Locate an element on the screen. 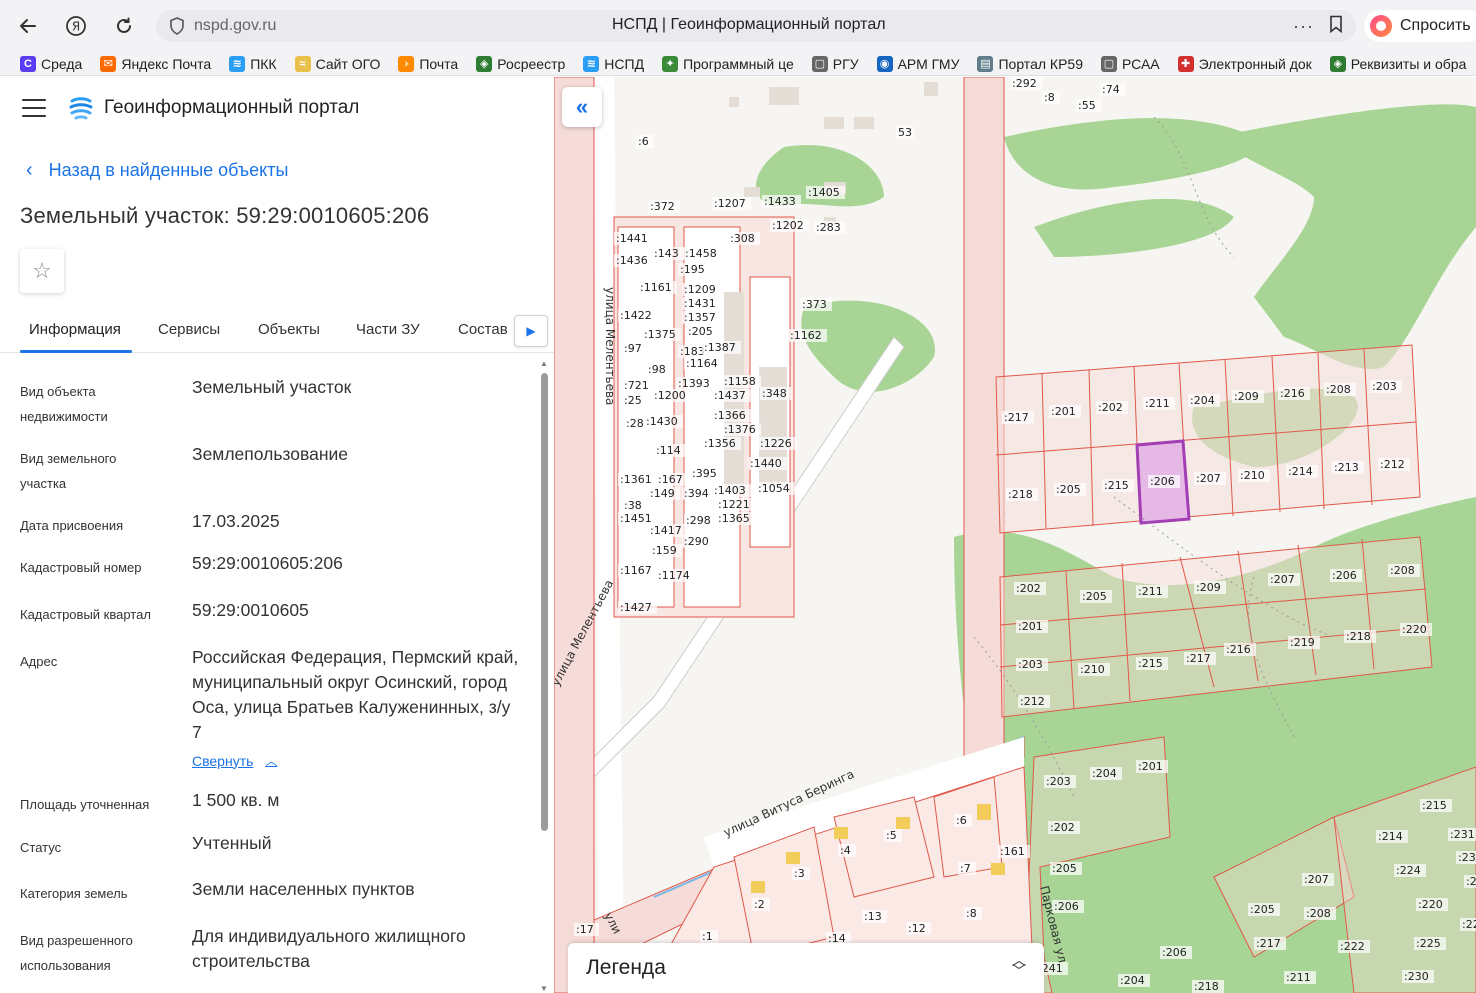 The image size is (1476, 993). svg-text: :159 is located at coordinates (664, 550).